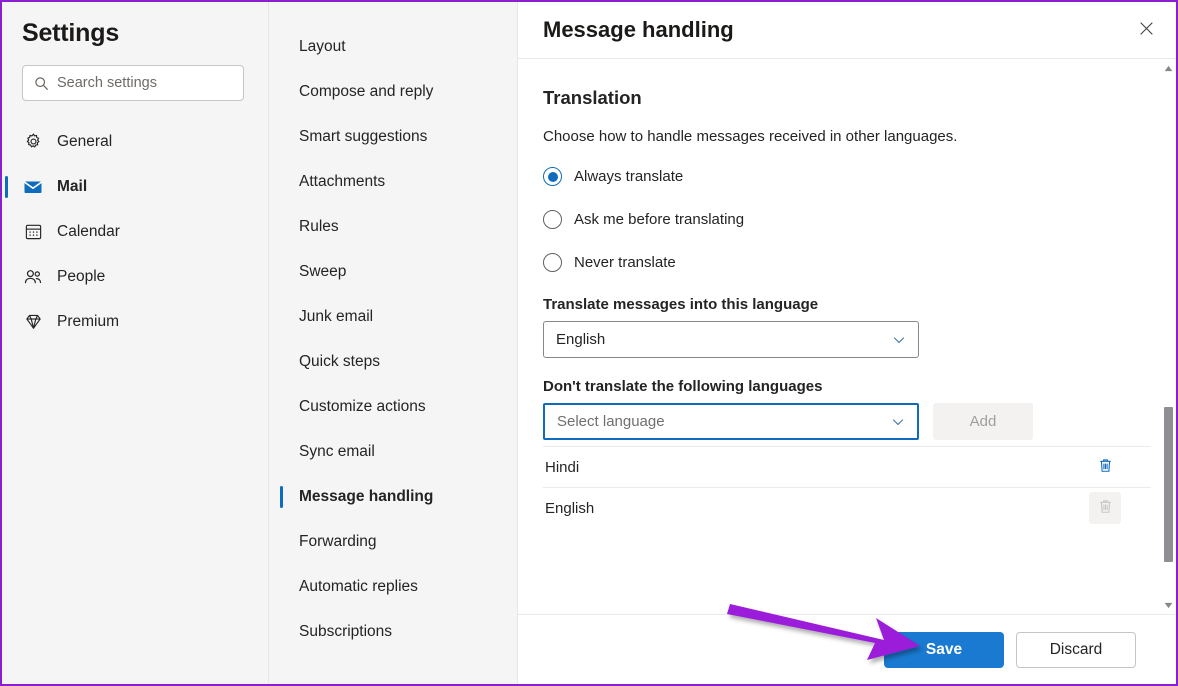  I want to click on target-language-value: English, so click(581, 339).